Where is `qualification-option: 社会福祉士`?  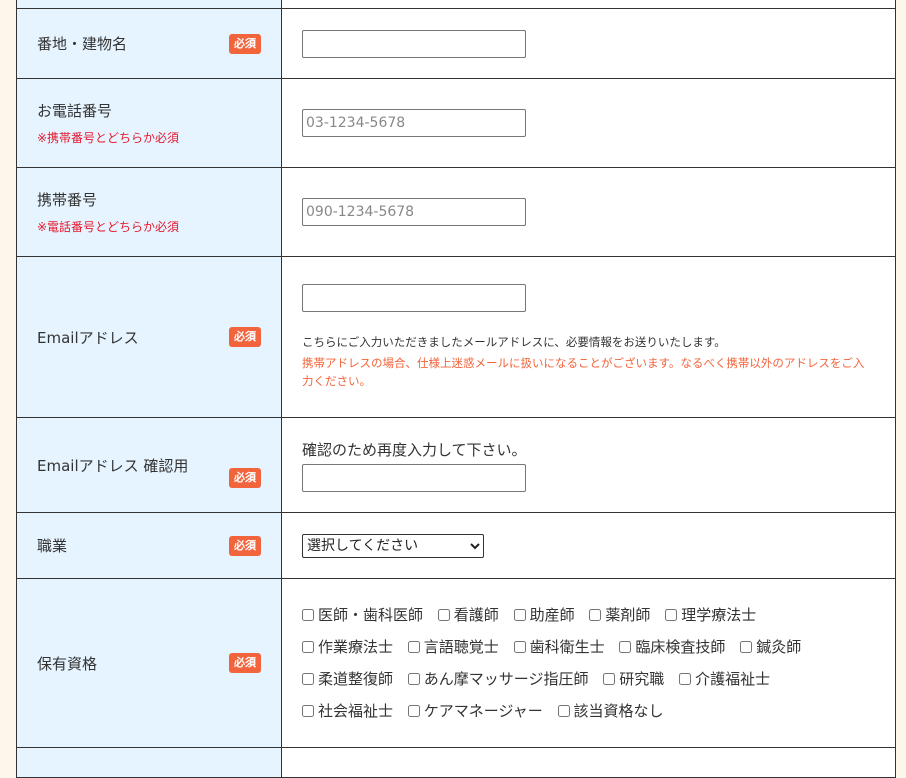 qualification-option: 社会福祉士 is located at coordinates (347, 711).